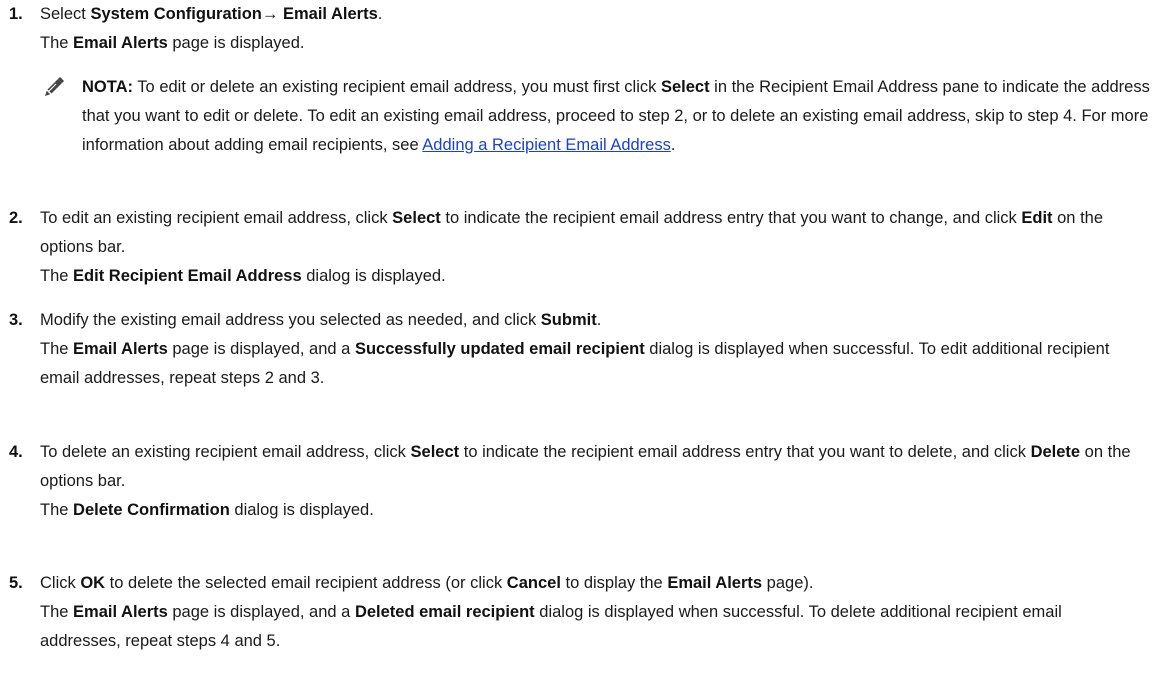  What do you see at coordinates (788, 583) in the screenshot?
I see `text: page).` at bounding box center [788, 583].